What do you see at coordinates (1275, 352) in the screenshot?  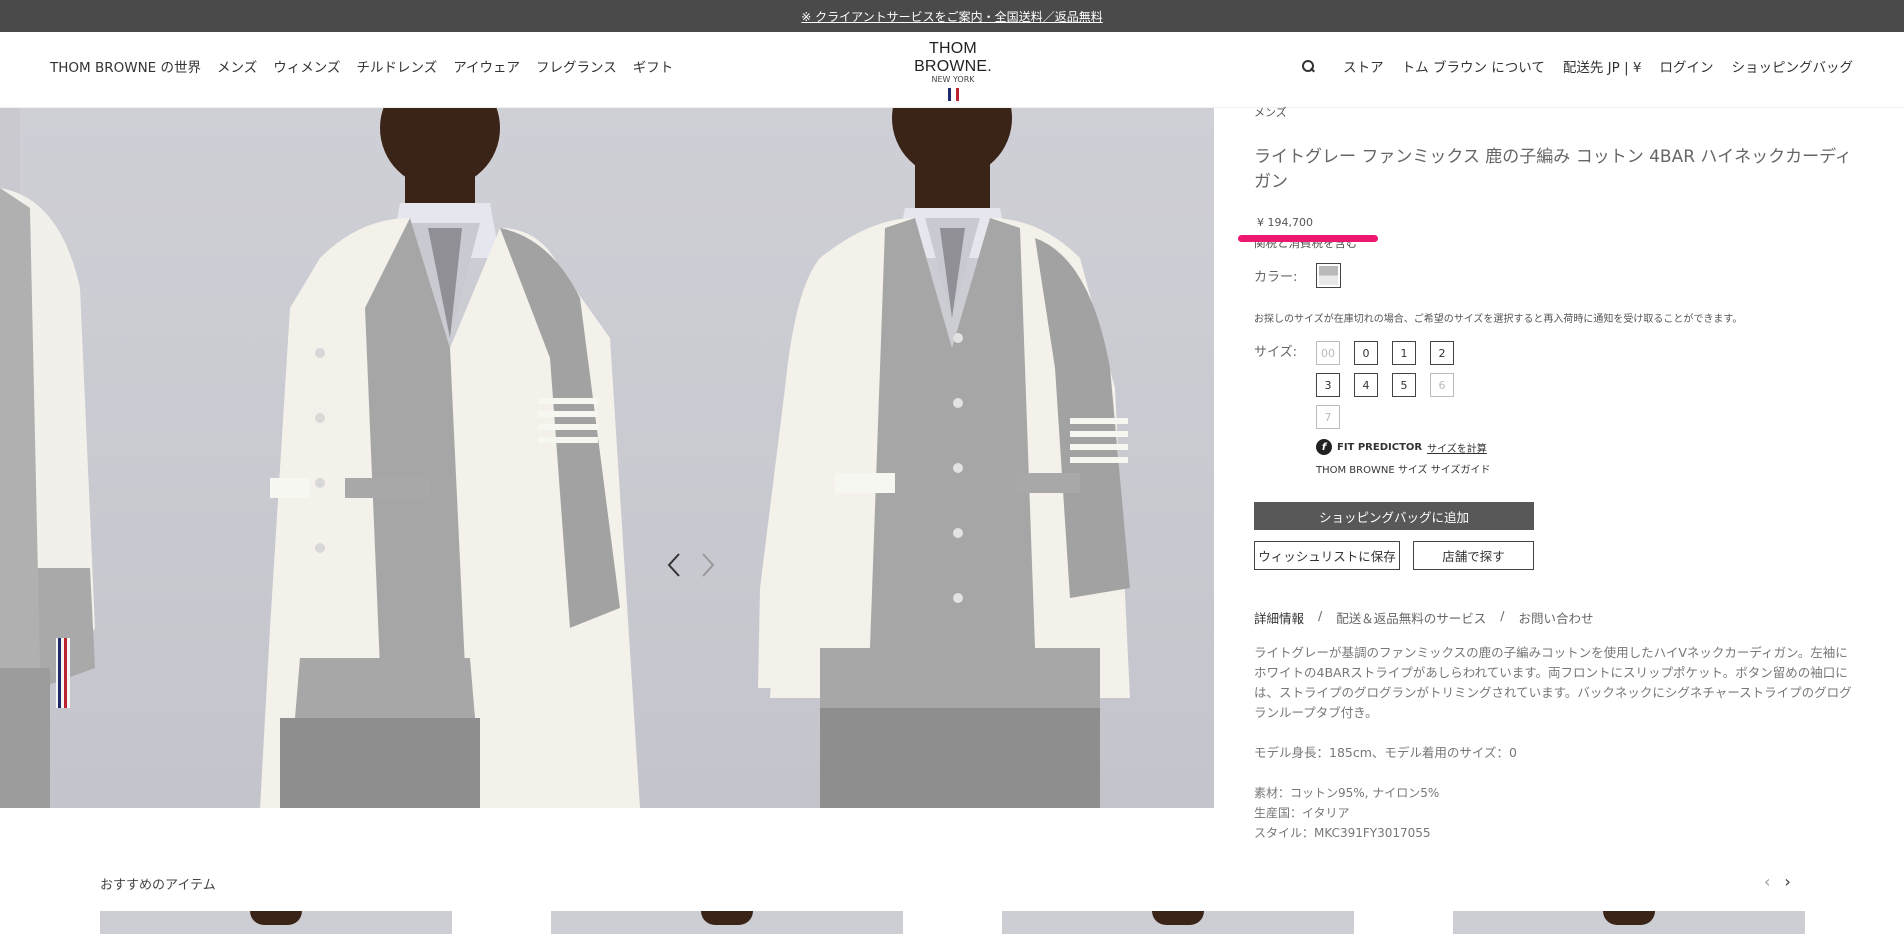 I see `size-label: サイズ:` at bounding box center [1275, 352].